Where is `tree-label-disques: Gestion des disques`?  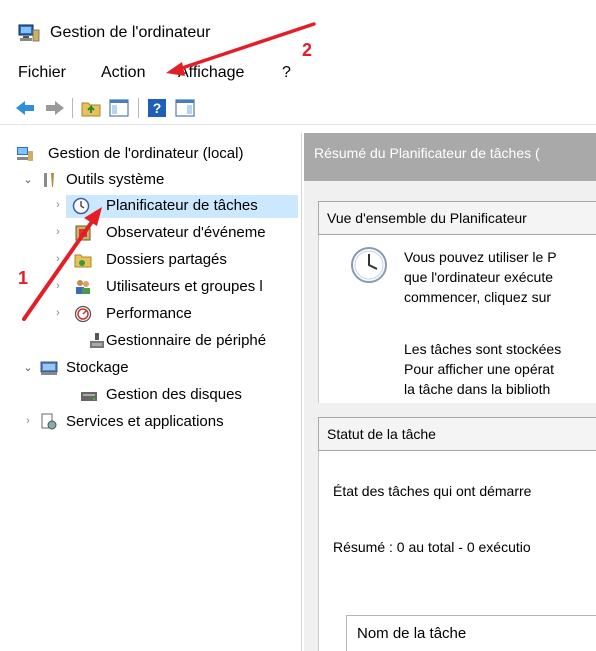
tree-label-disques: Gestion des disques is located at coordinates (174, 394).